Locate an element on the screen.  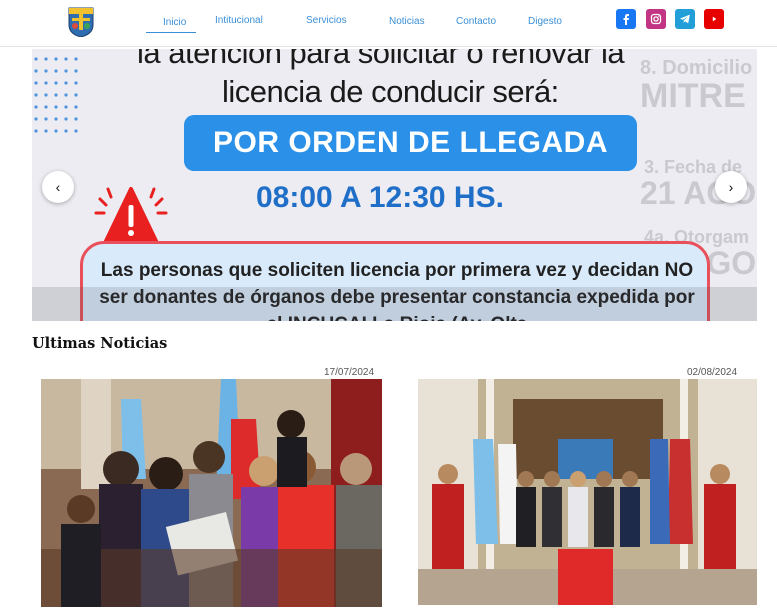
banner-line-1: la atención para solicitar o renovar la is located at coordinates (381, 59).